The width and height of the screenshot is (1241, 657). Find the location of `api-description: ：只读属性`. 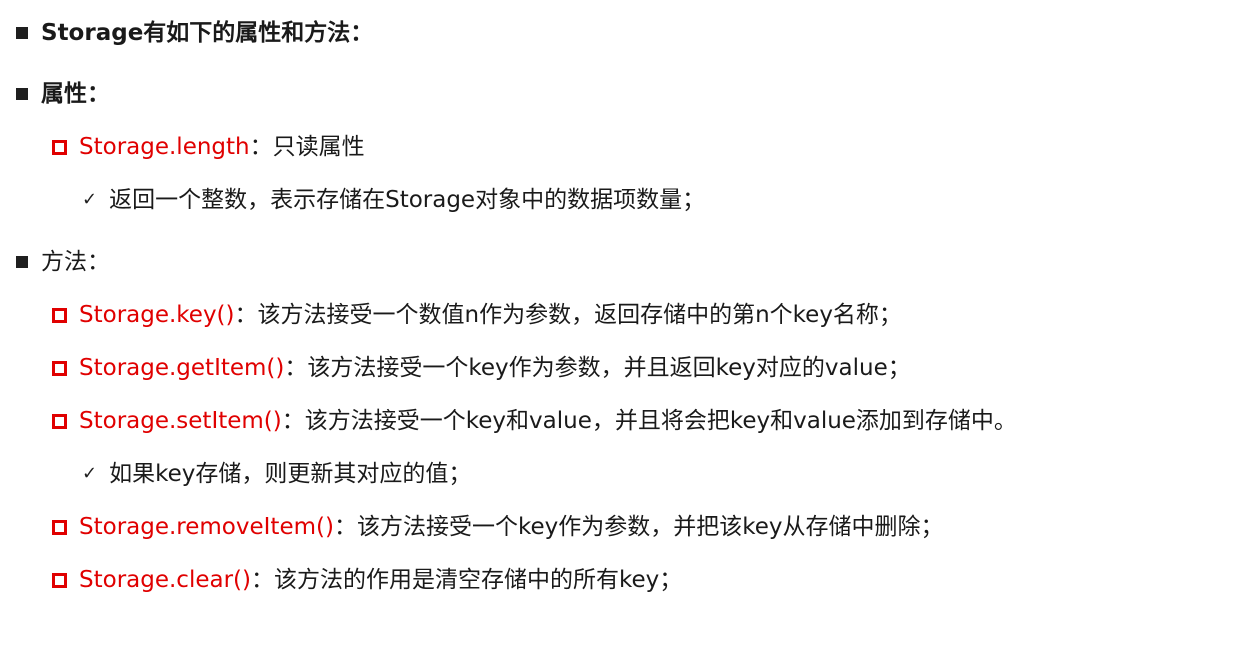

api-description: ：只读属性 is located at coordinates (307, 146).